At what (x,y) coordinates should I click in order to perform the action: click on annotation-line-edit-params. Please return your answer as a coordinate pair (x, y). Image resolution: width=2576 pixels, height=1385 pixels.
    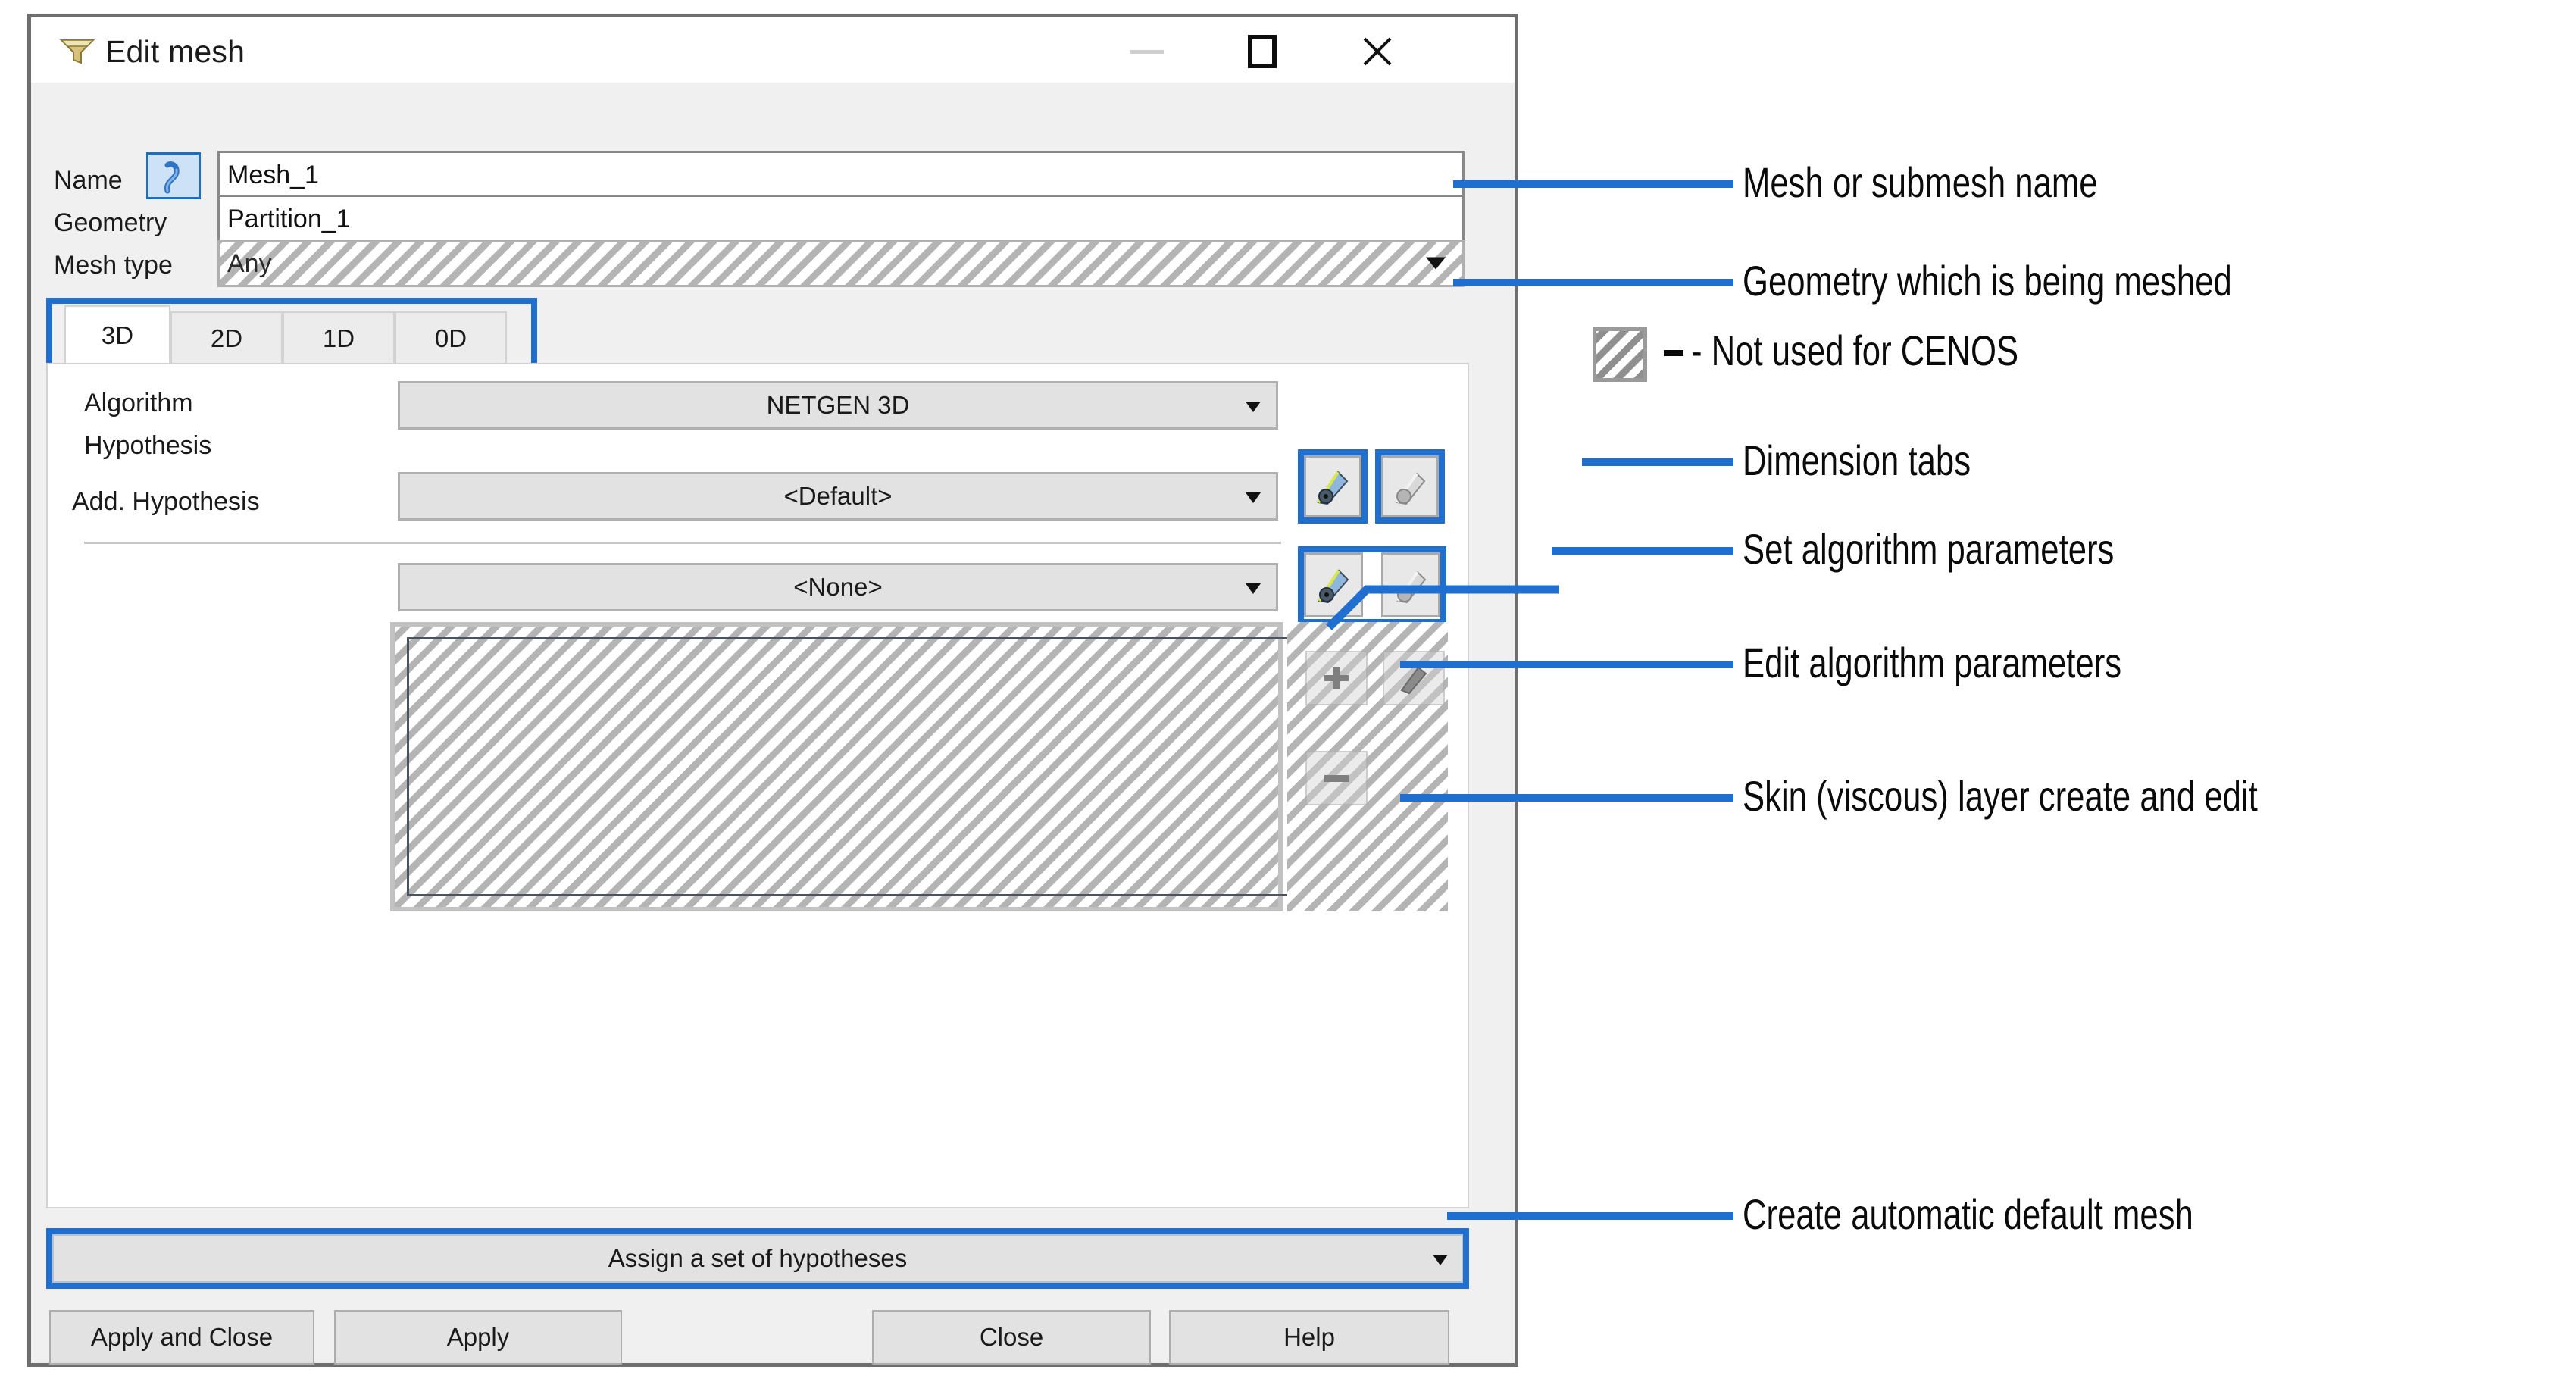
    Looking at the image, I should click on (1567, 664).